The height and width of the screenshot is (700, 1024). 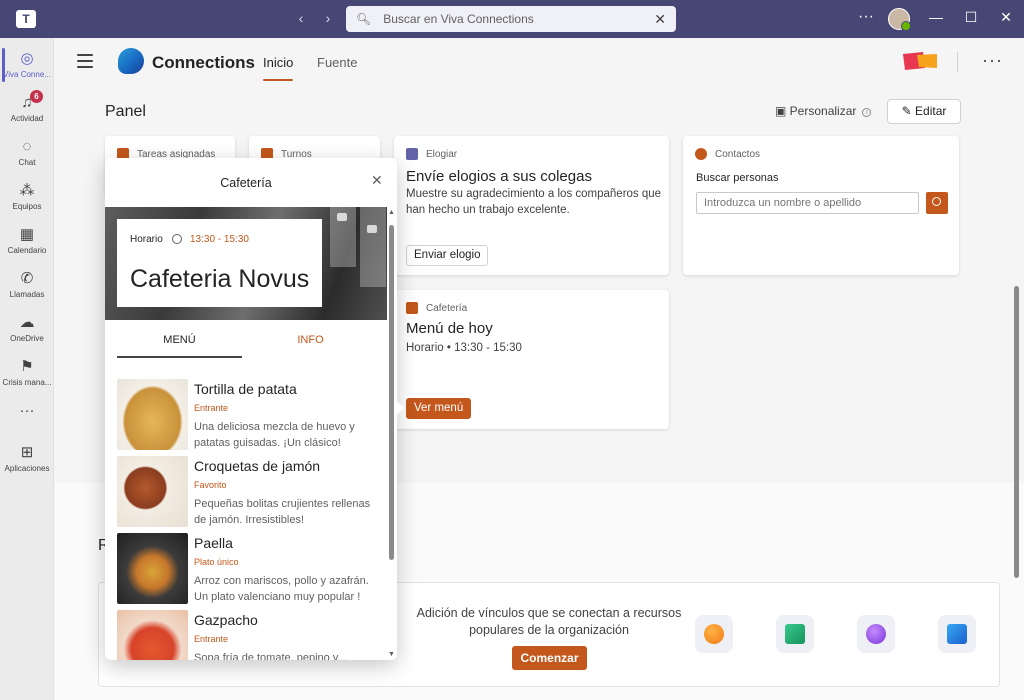 I want to click on minimize-button: —, so click(x=936, y=17).